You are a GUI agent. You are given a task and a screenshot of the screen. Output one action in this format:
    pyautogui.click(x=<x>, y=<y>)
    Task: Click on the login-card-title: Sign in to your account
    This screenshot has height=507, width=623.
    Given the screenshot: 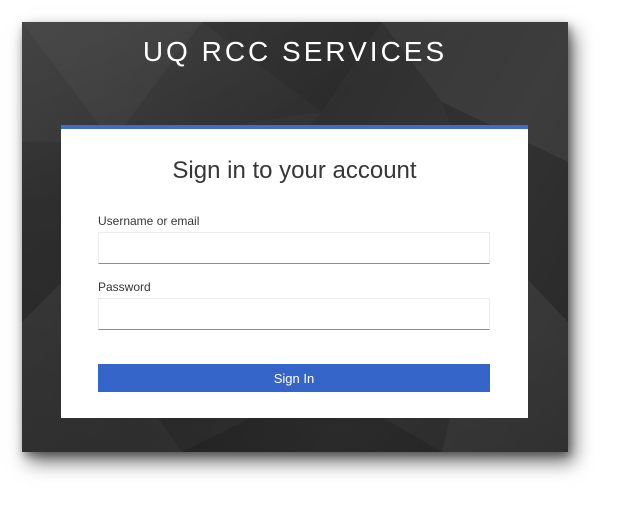 What is the action you would take?
    pyautogui.click(x=294, y=170)
    